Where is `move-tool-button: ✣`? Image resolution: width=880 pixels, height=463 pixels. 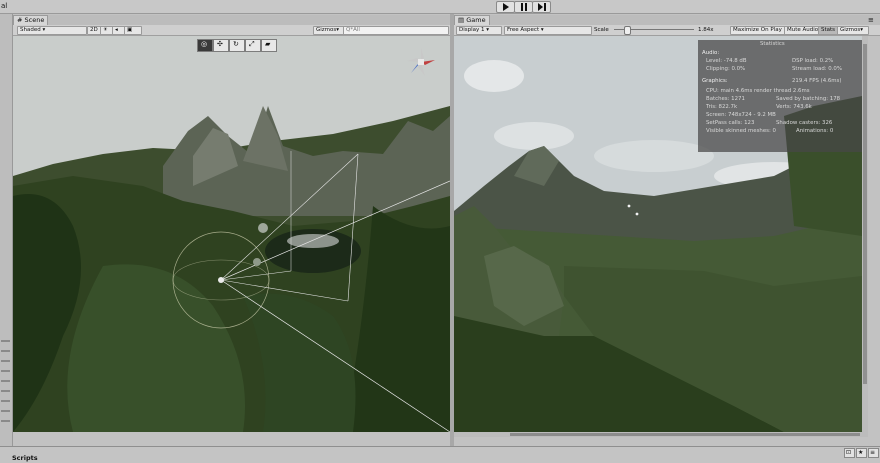
move-tool-button: ✣ is located at coordinates (221, 45).